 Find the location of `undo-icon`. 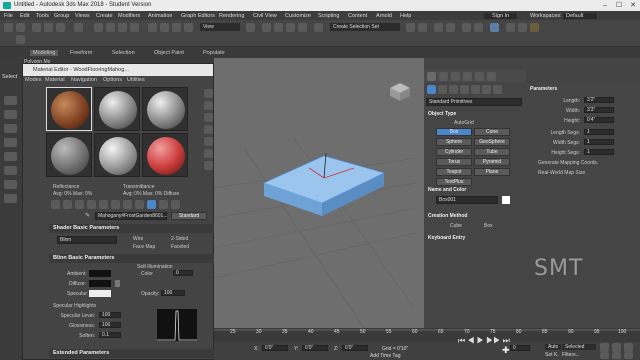

undo-icon is located at coordinates (8, 27).